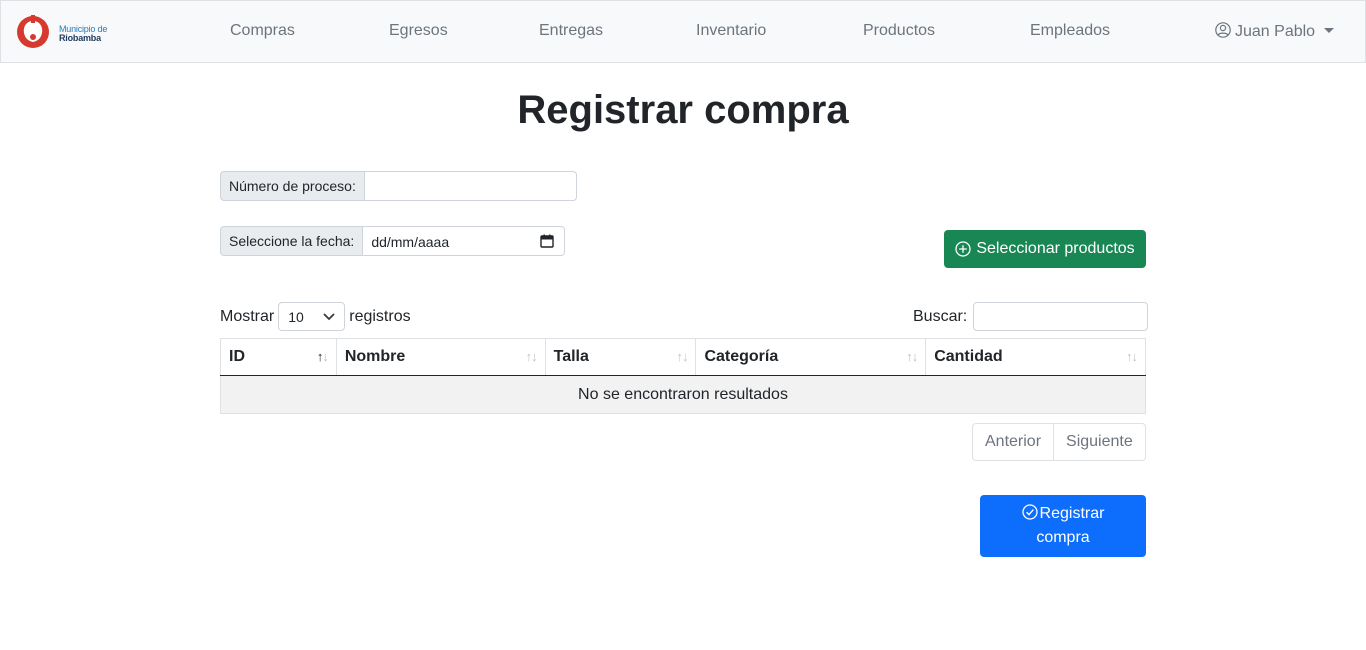  I want to click on length-suffix: registros, so click(380, 316).